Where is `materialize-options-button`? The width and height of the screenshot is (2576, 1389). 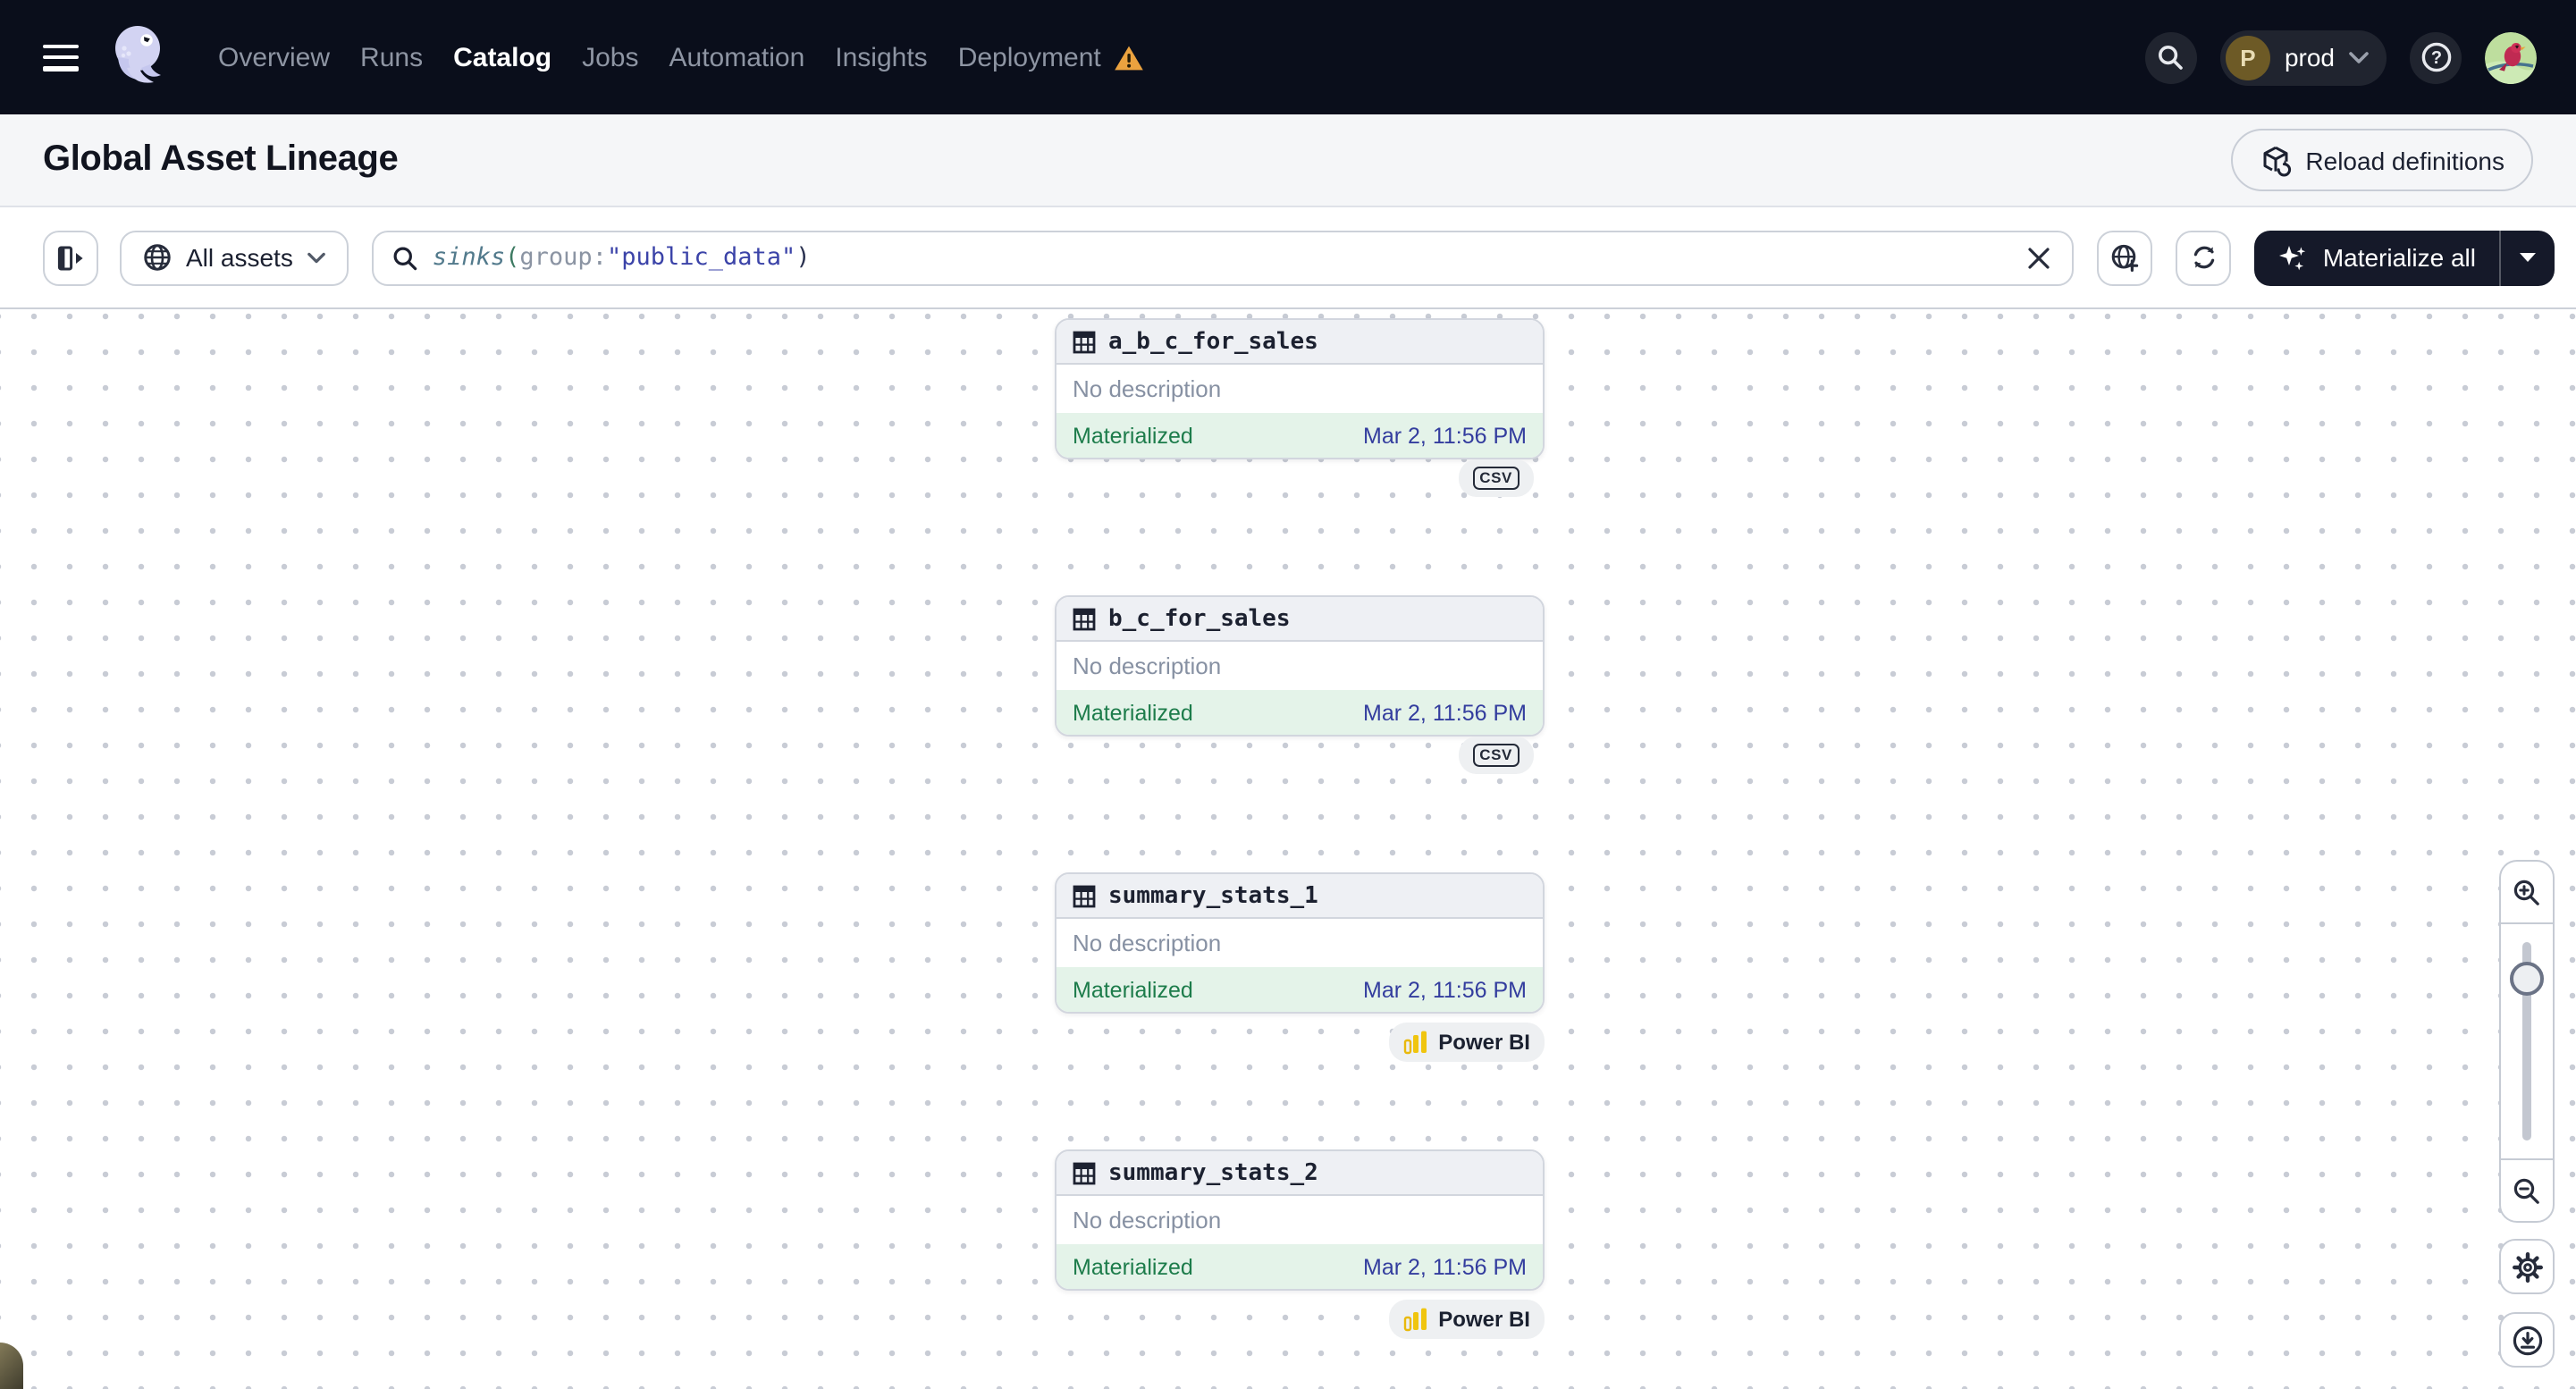 materialize-options-button is located at coordinates (2527, 257).